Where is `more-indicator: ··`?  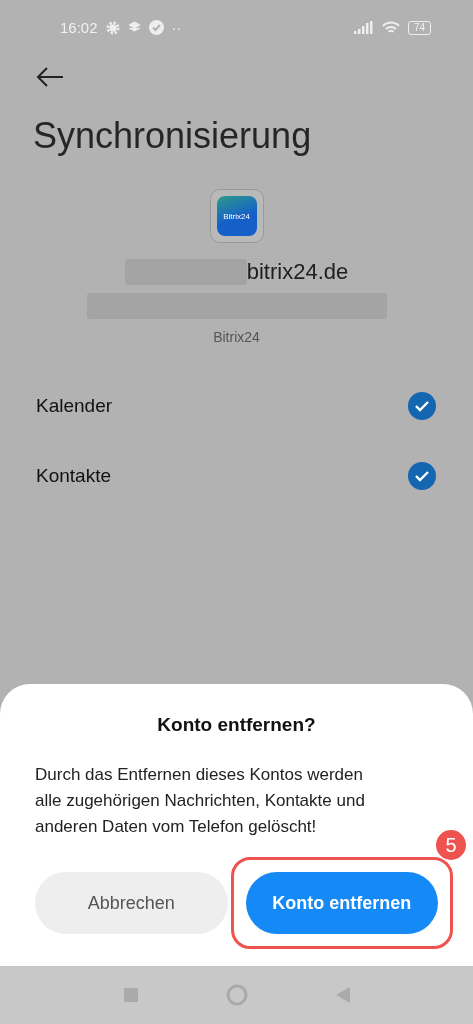 more-indicator: ·· is located at coordinates (176, 27).